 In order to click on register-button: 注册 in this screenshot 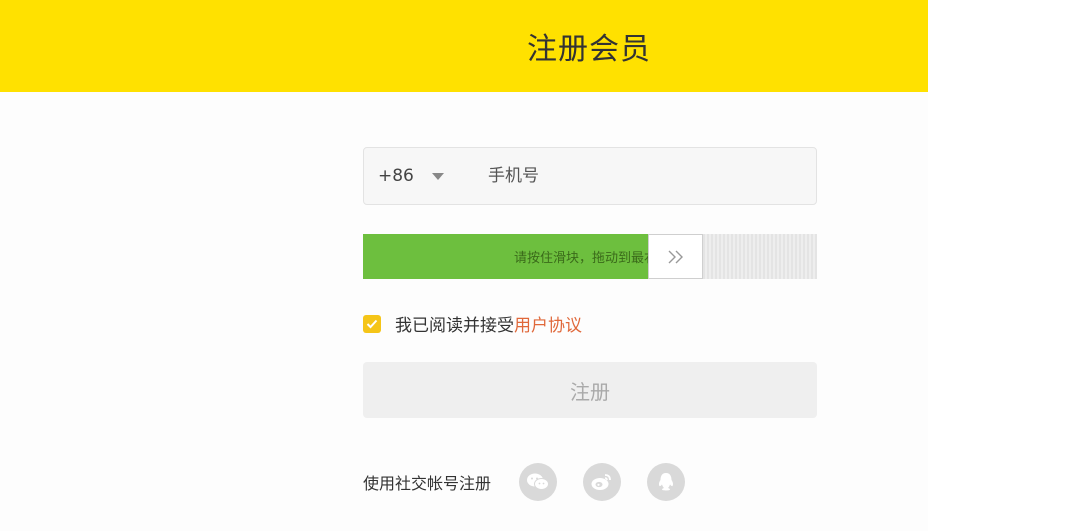, I will do `click(590, 390)`.